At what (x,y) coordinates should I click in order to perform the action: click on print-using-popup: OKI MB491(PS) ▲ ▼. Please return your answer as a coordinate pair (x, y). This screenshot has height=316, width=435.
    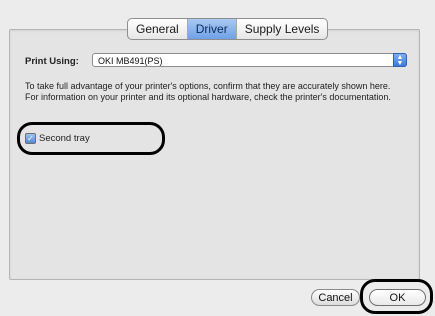
    Looking at the image, I should click on (249, 60).